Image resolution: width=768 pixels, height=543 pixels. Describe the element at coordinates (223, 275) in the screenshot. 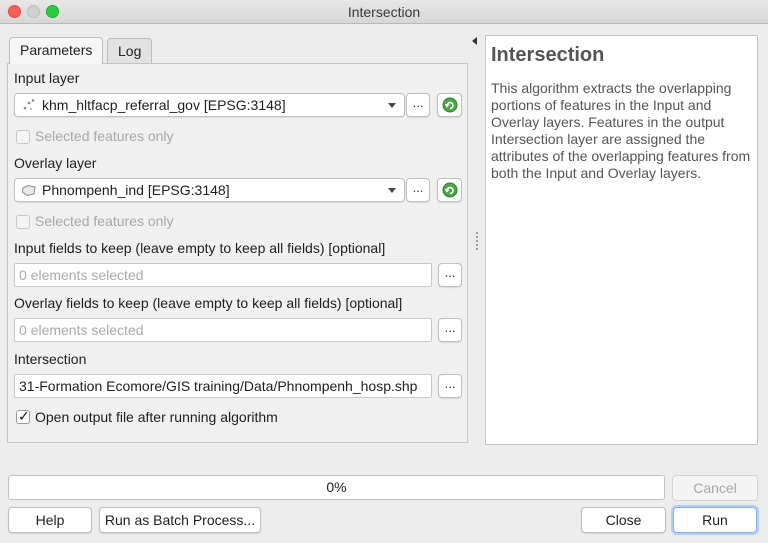

I see `input-fields-field: 0 elements selected` at that location.